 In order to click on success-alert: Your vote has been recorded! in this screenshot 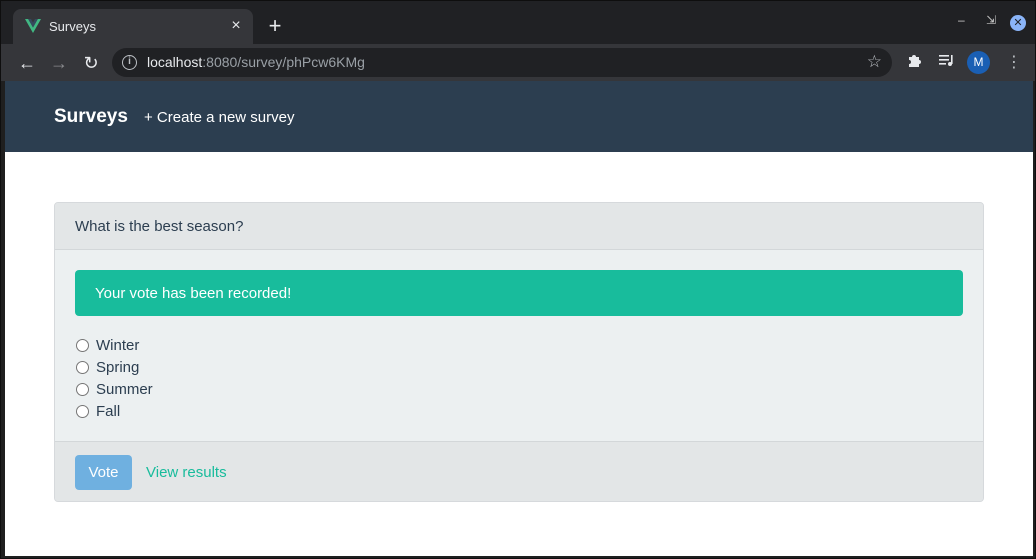, I will do `click(519, 293)`.